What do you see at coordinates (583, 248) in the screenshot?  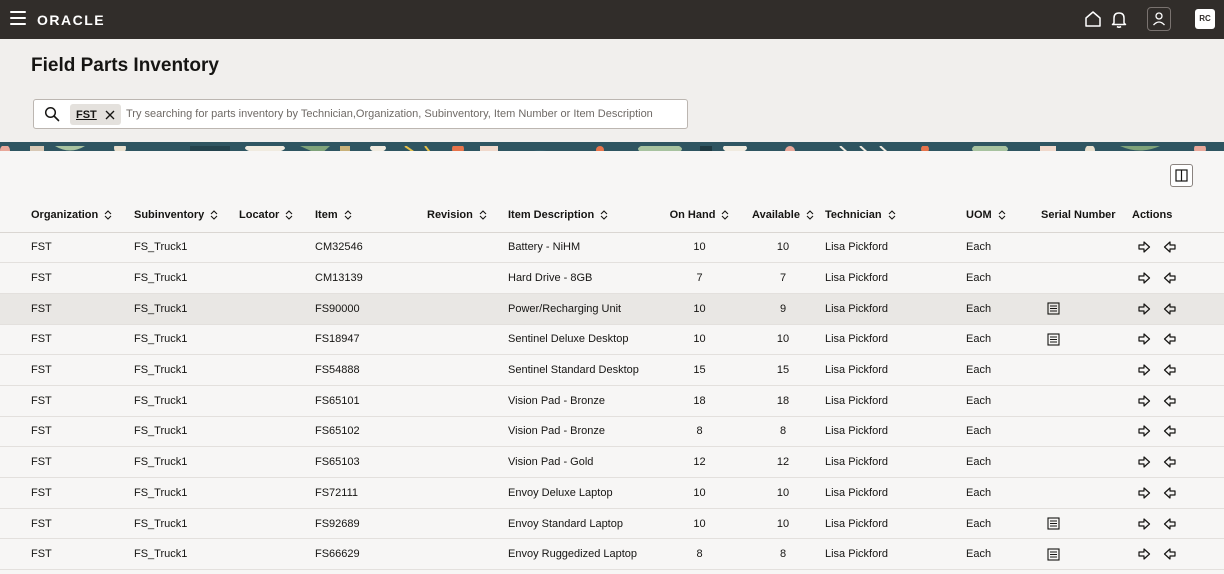 I see `cell-item-description: Battery - NiHM` at bounding box center [583, 248].